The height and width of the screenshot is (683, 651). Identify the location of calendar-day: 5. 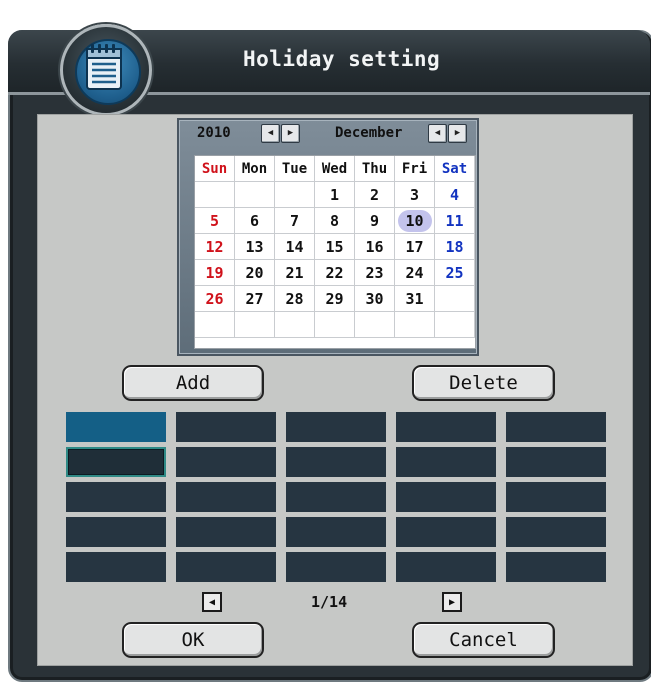
(215, 221).